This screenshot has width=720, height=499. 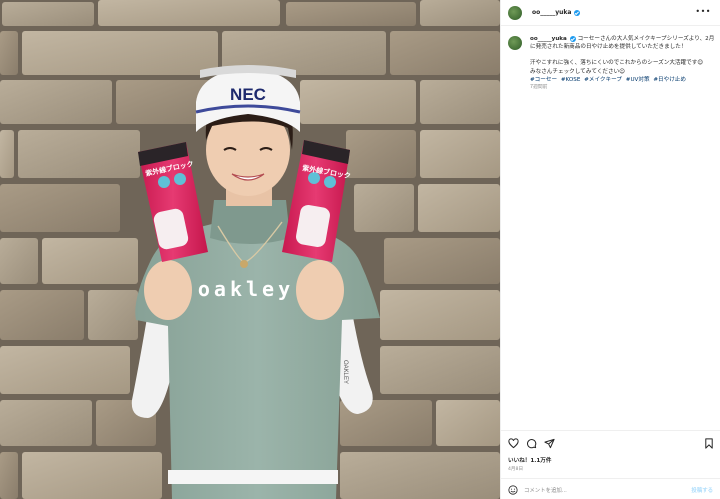 What do you see at coordinates (703, 12) in the screenshot?
I see `more-icon: •••` at bounding box center [703, 12].